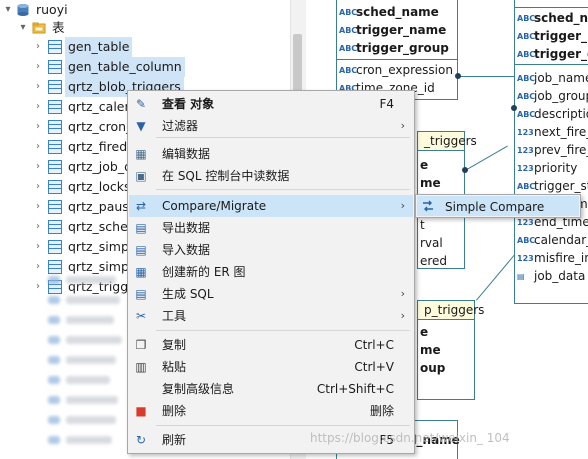  I want to click on tree-table-label: gen_table, so click(99, 47).